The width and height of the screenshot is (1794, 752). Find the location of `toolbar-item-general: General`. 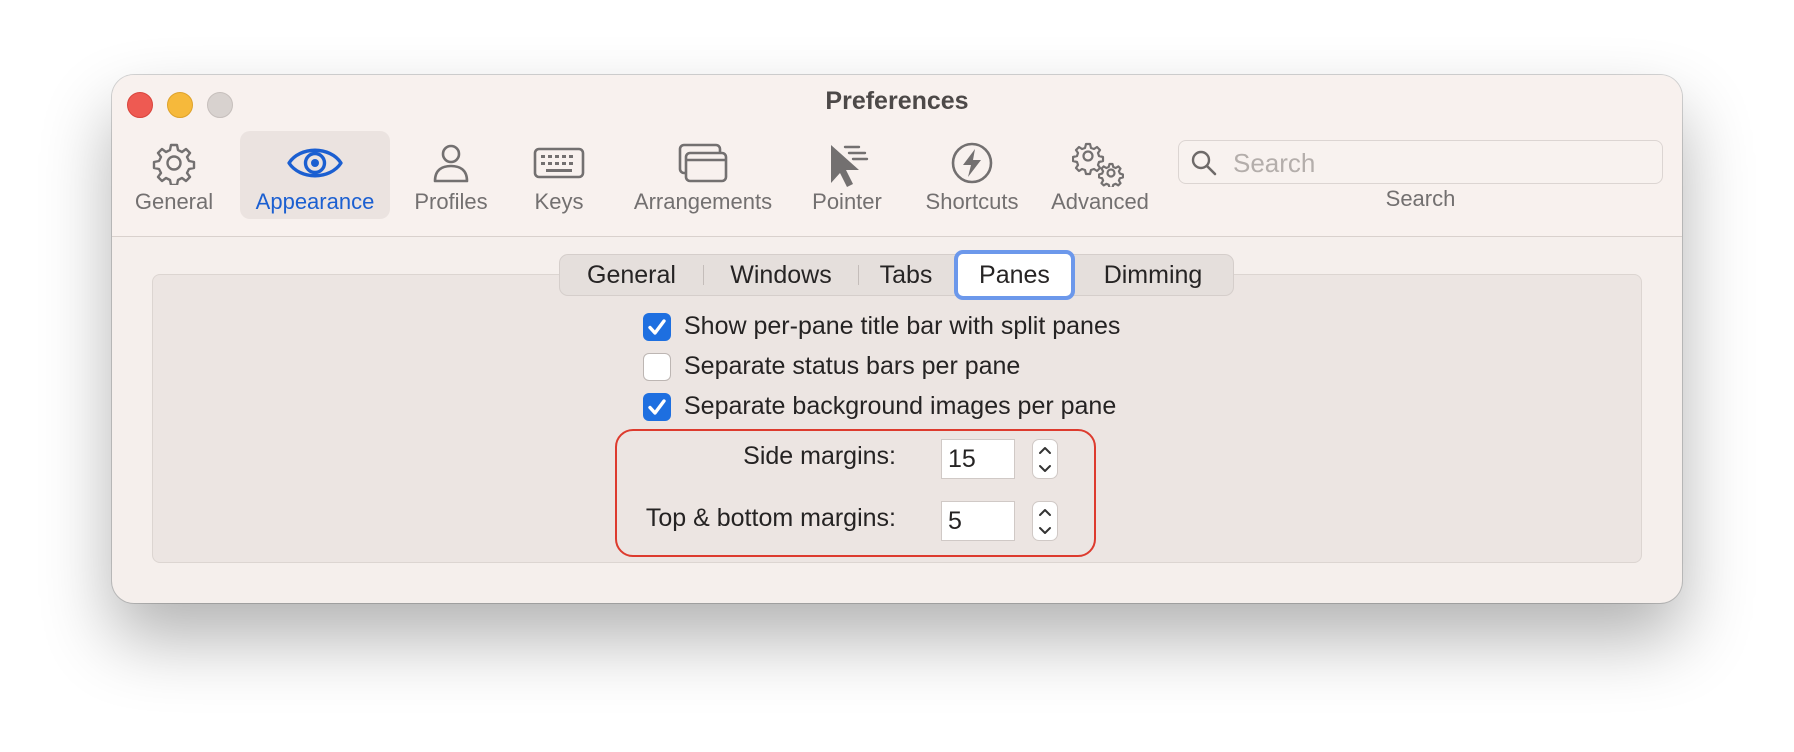

toolbar-item-general: General is located at coordinates (174, 175).